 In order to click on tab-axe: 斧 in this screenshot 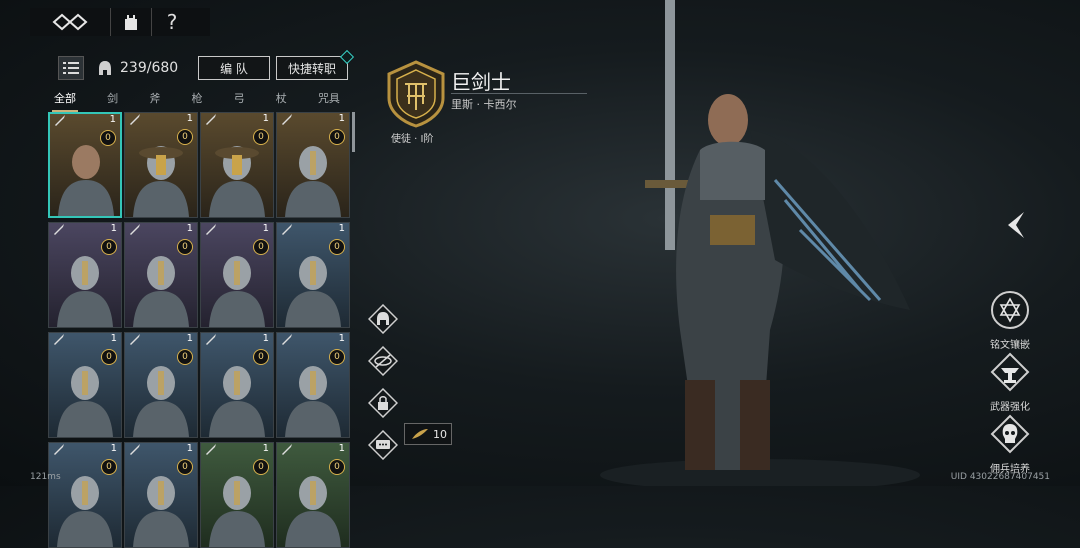, I will do `click(154, 101)`.